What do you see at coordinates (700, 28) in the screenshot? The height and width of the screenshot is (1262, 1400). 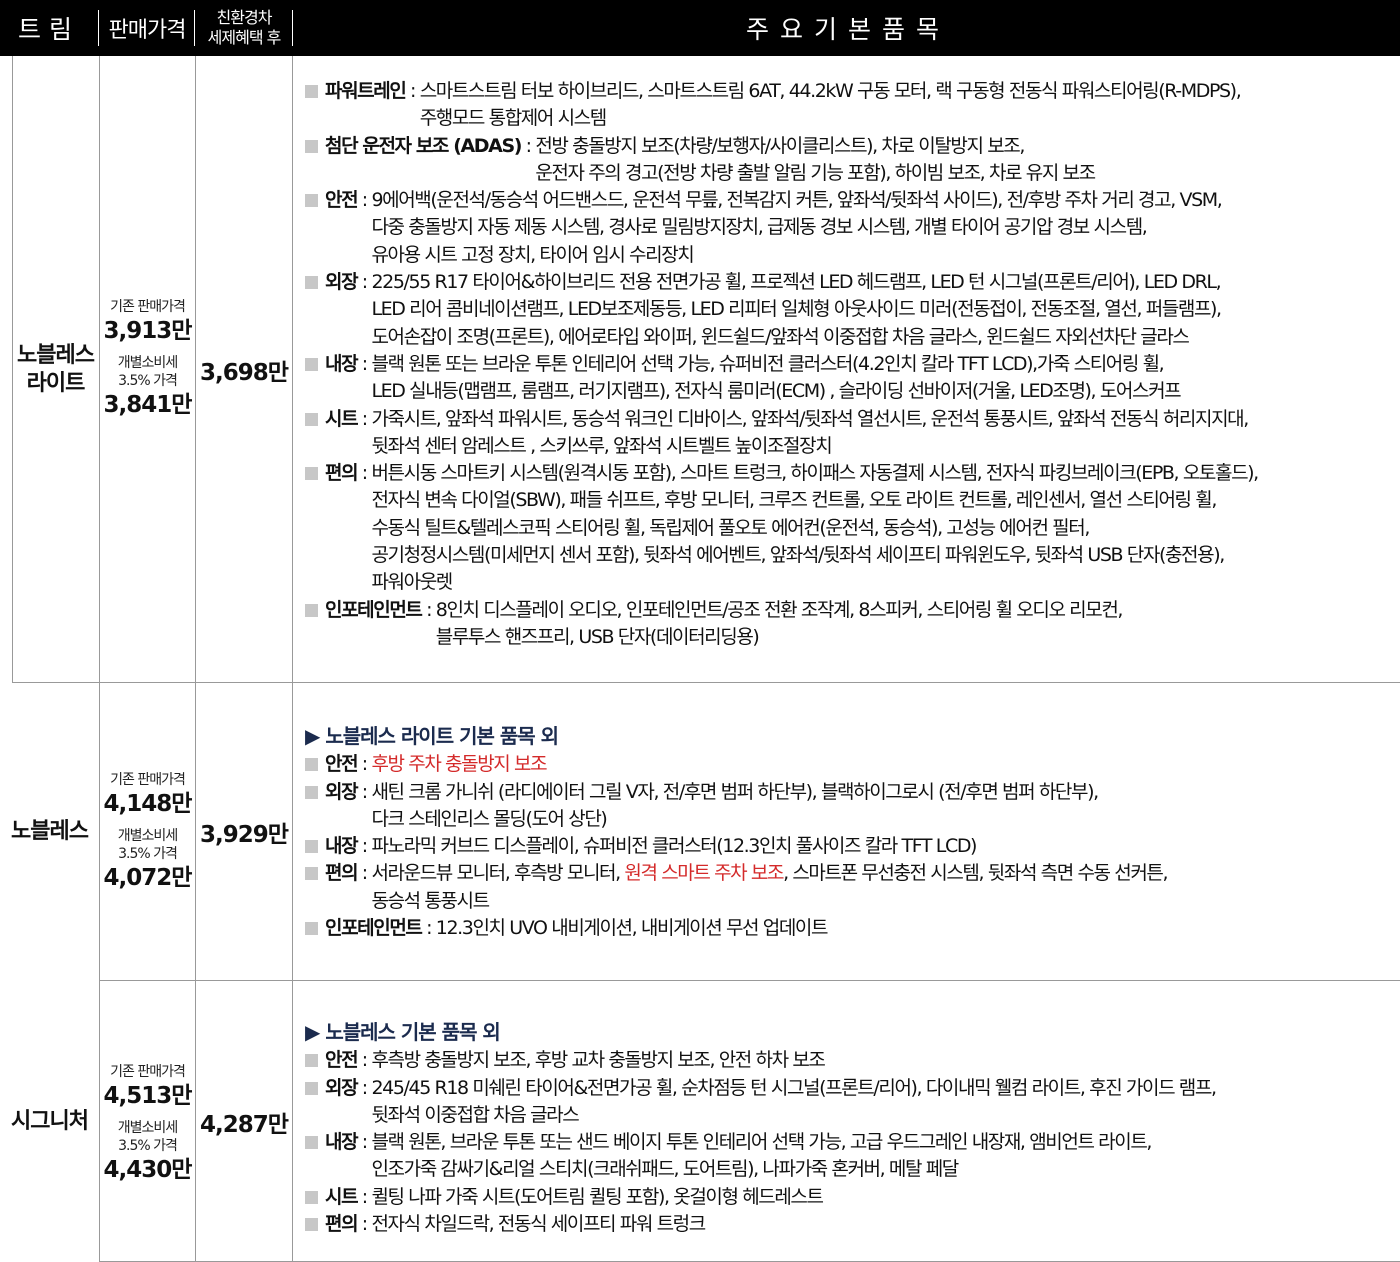 I see `table-header: 트림 판매가격 친환경차 세제혜택 후 주요기본품목` at bounding box center [700, 28].